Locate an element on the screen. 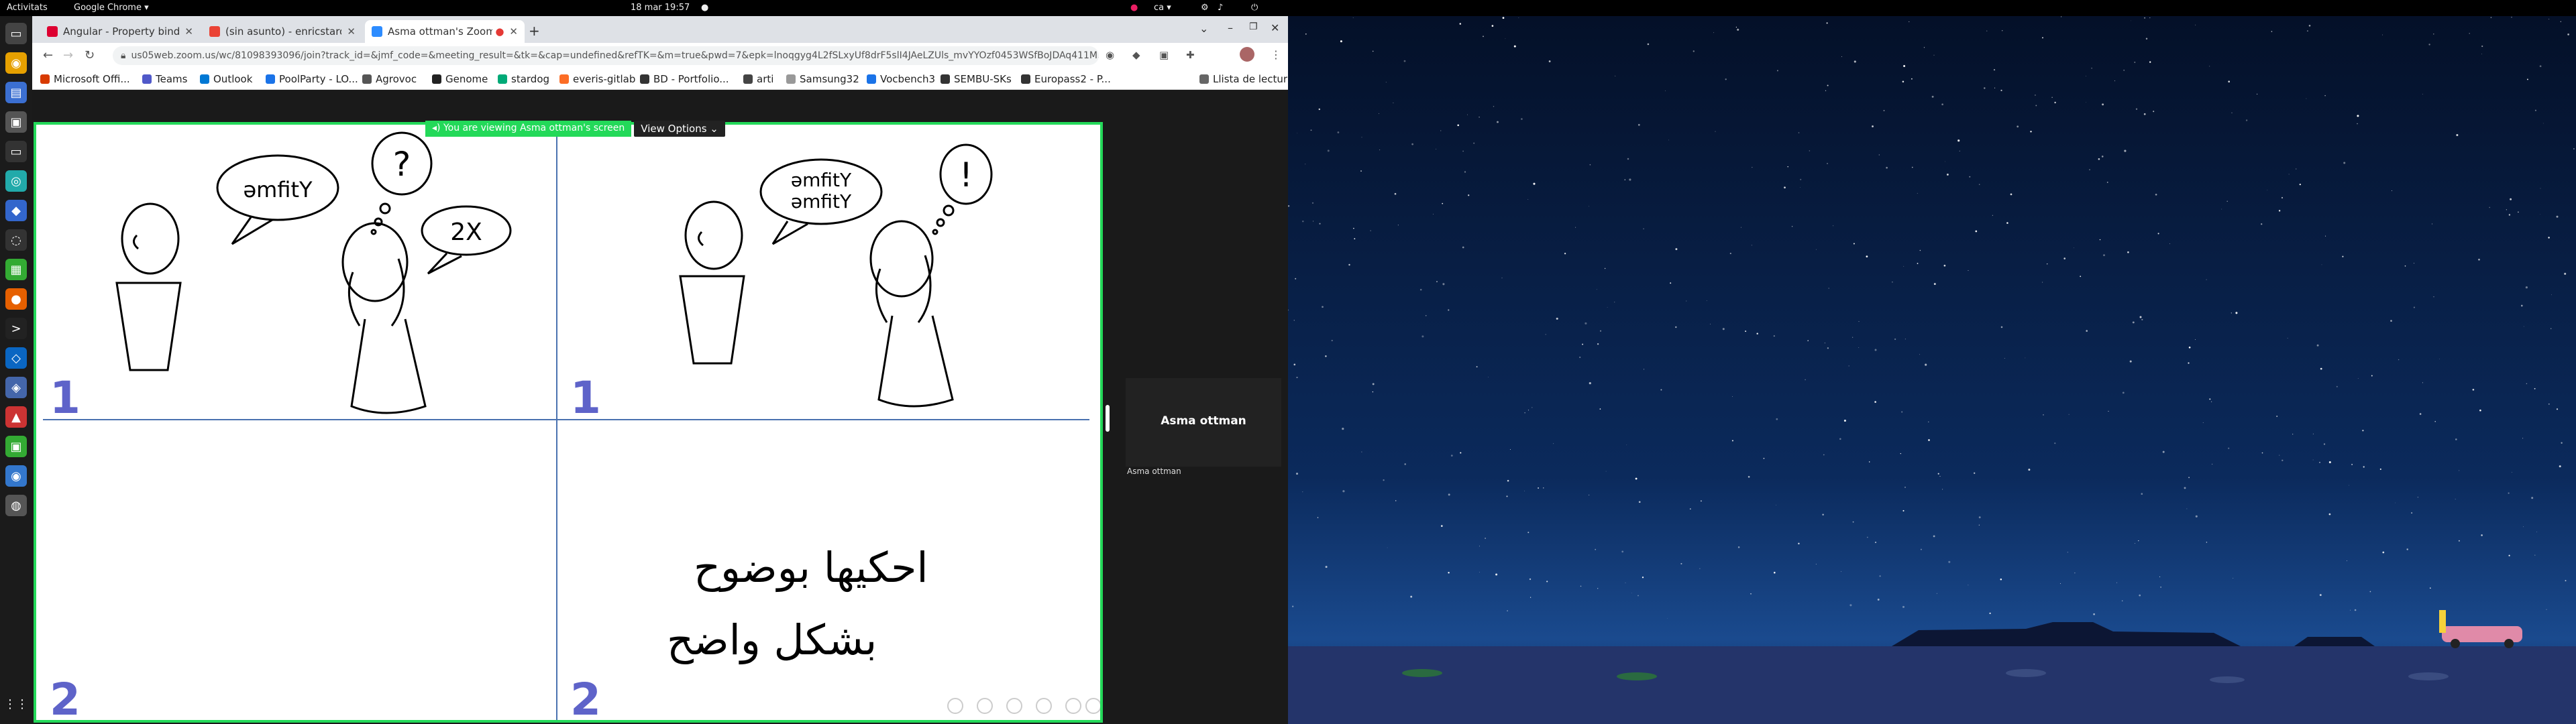 This screenshot has height=724, width=2576. minimize-button: – is located at coordinates (1230, 27).